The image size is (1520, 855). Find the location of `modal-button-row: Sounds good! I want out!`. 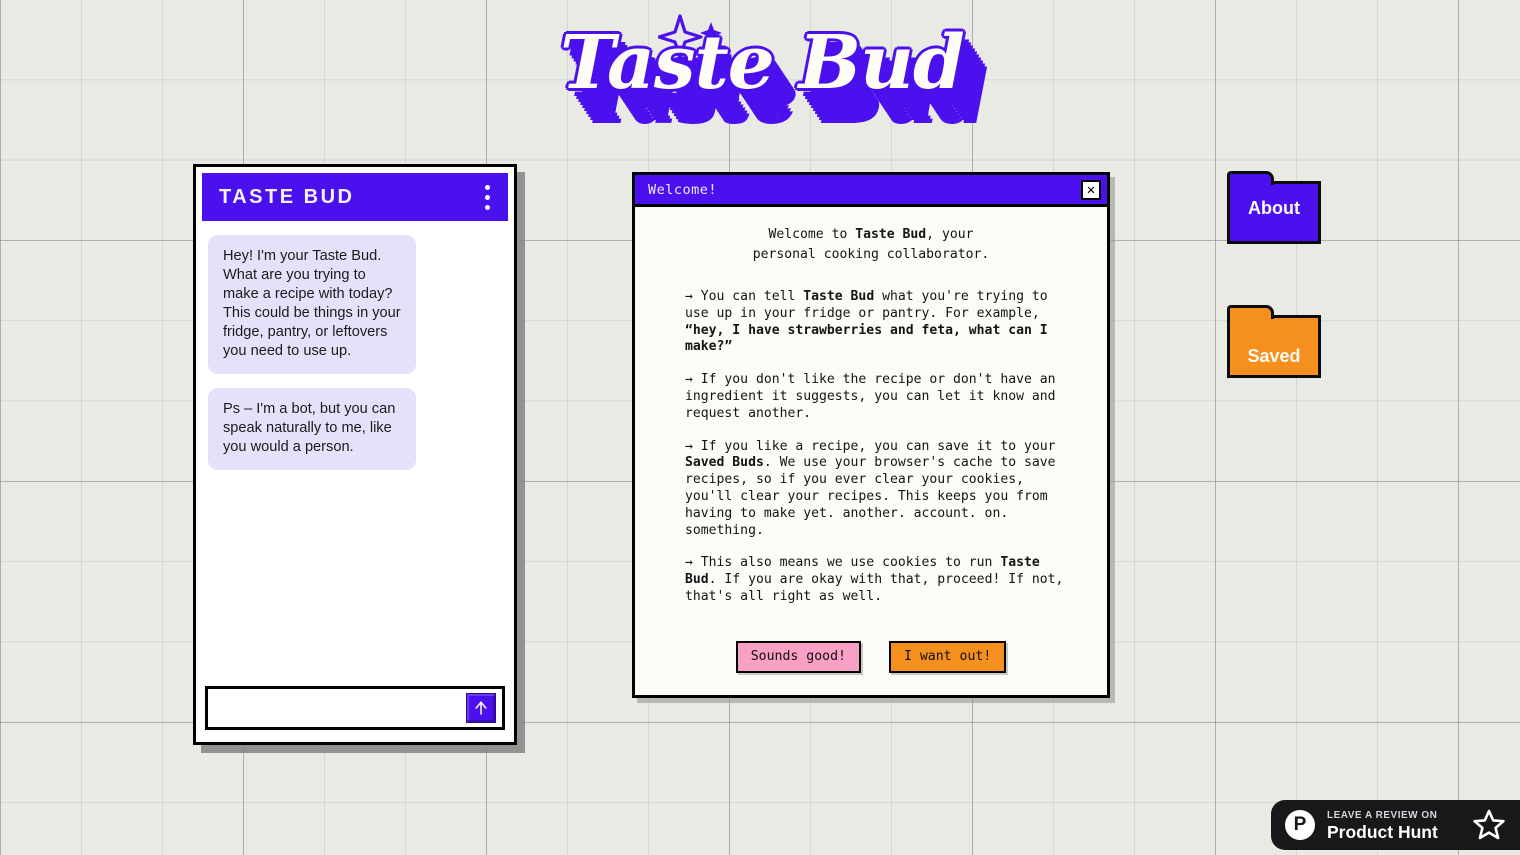

modal-button-row: Sounds good! I want out! is located at coordinates (871, 665).